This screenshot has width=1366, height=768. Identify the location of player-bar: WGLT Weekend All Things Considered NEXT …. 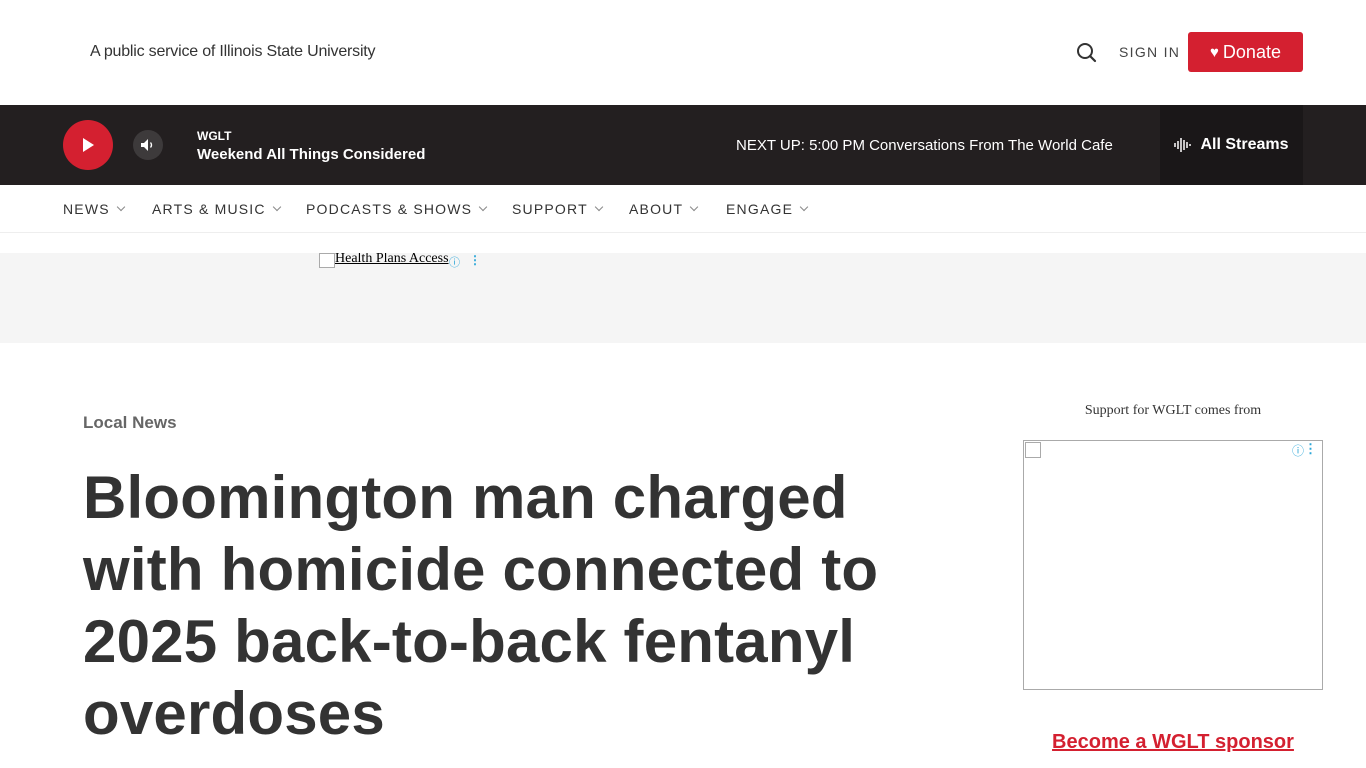
(683, 145).